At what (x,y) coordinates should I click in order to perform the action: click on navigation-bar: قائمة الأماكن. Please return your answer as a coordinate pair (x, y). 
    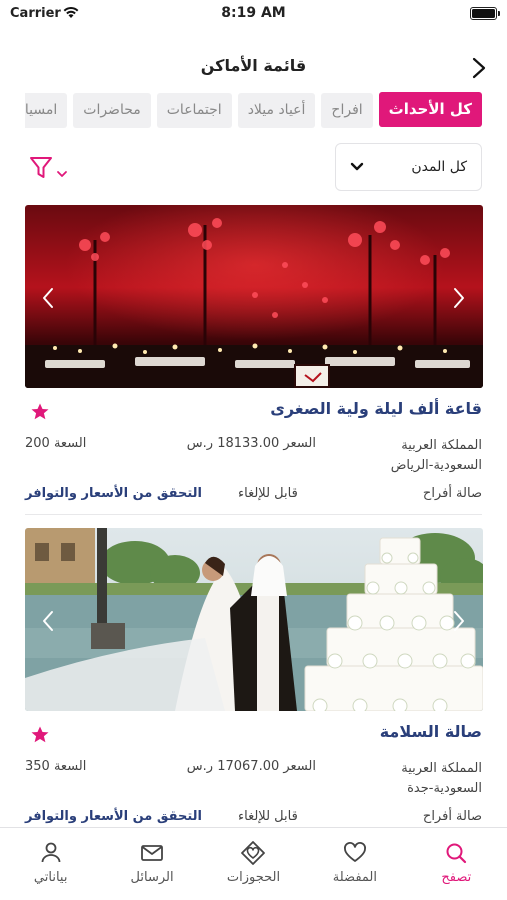
    Looking at the image, I should click on (253, 66).